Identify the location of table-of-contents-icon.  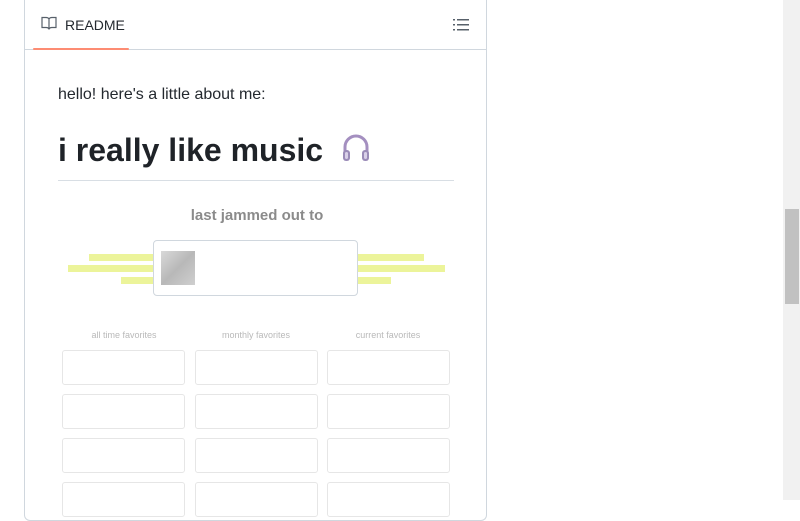
(461, 25).